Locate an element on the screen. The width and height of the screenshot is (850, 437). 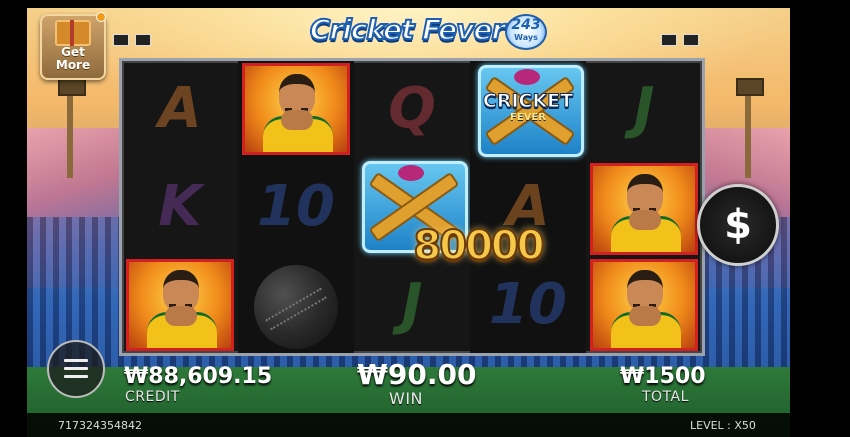
light-tower-left is located at coordinates (70, 133).